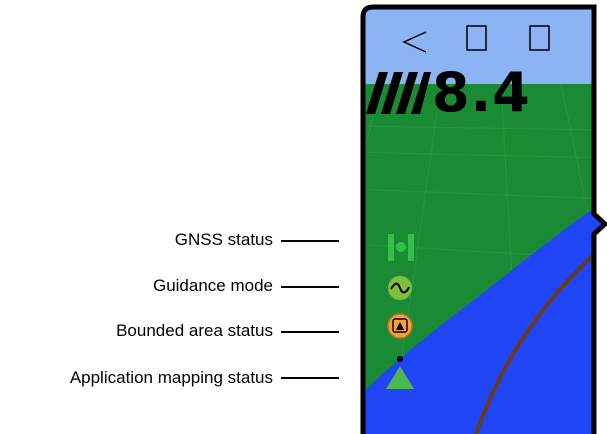 This screenshot has width=607, height=434. I want to click on callout-label-guidance-mode: Guidance mode, so click(212, 285).